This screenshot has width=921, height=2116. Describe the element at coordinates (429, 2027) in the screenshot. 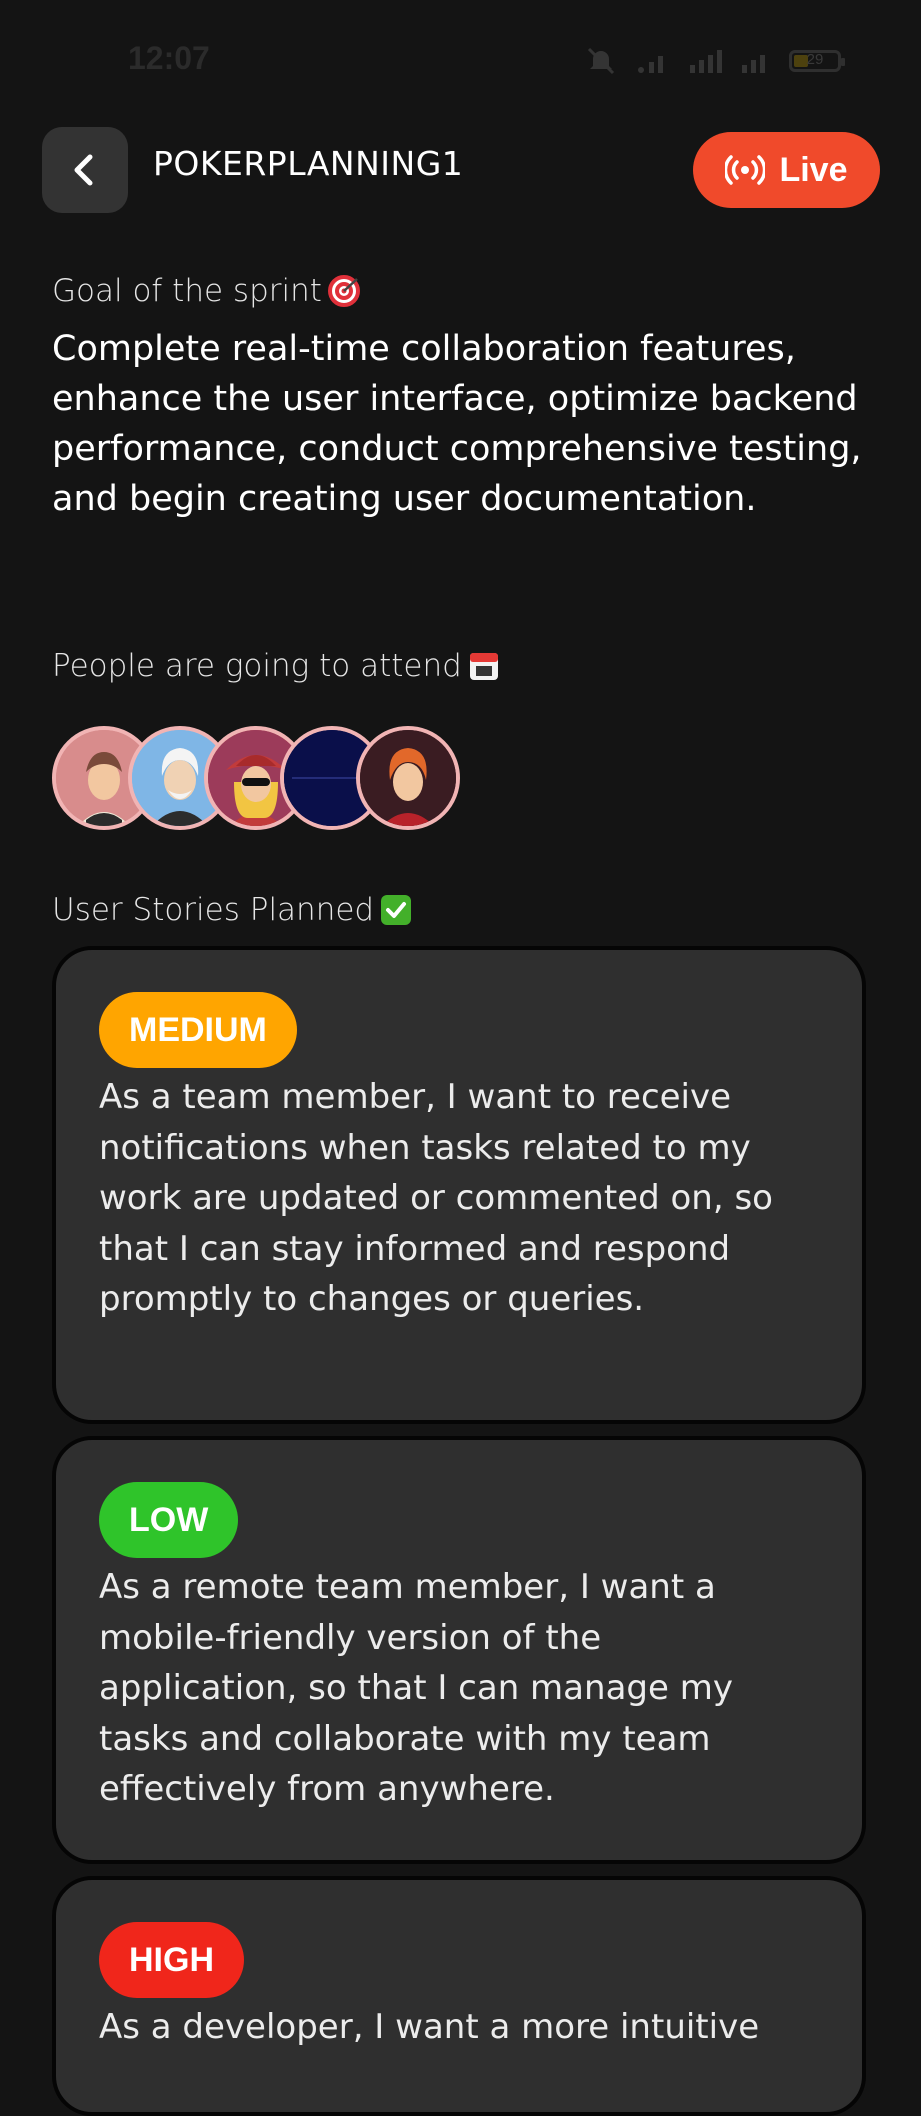

I see `story-text: As a developer, I want a more intuitive` at that location.